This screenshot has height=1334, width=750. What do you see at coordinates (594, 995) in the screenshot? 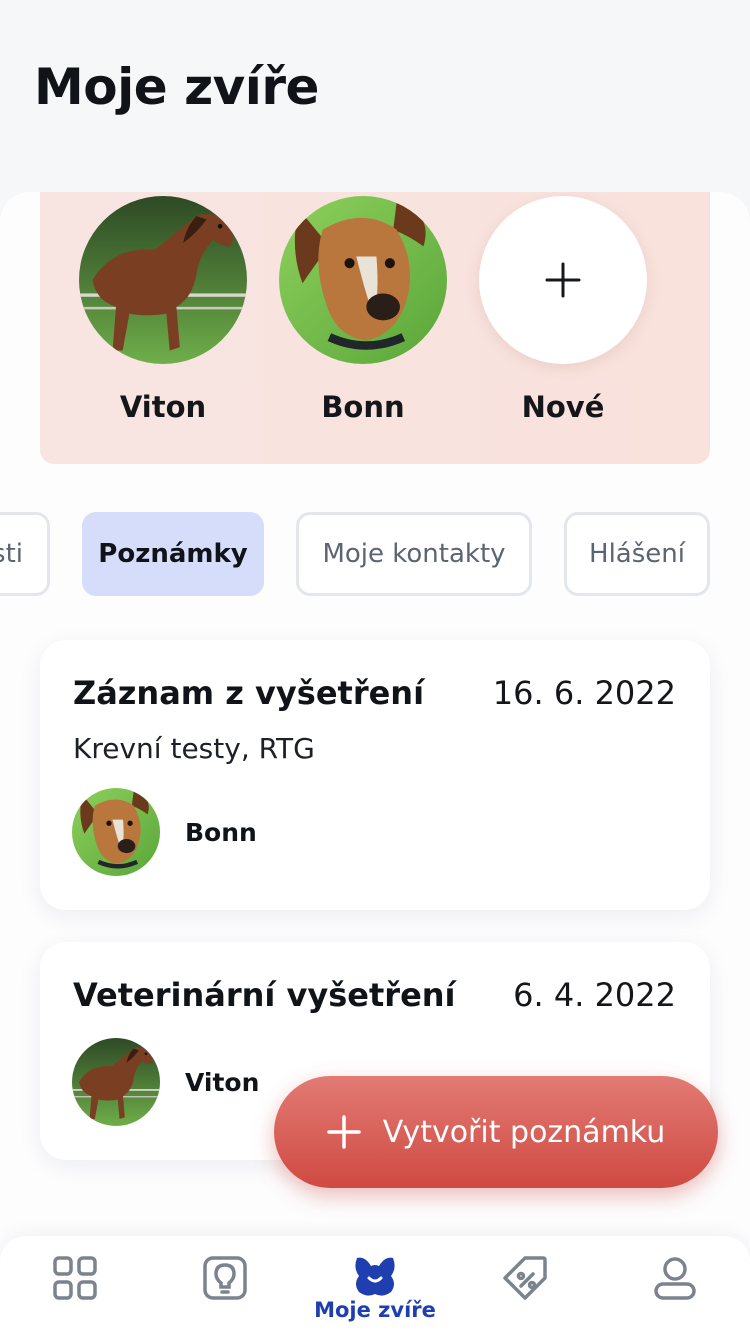
I see `note-date: 6. 4. 2022` at bounding box center [594, 995].